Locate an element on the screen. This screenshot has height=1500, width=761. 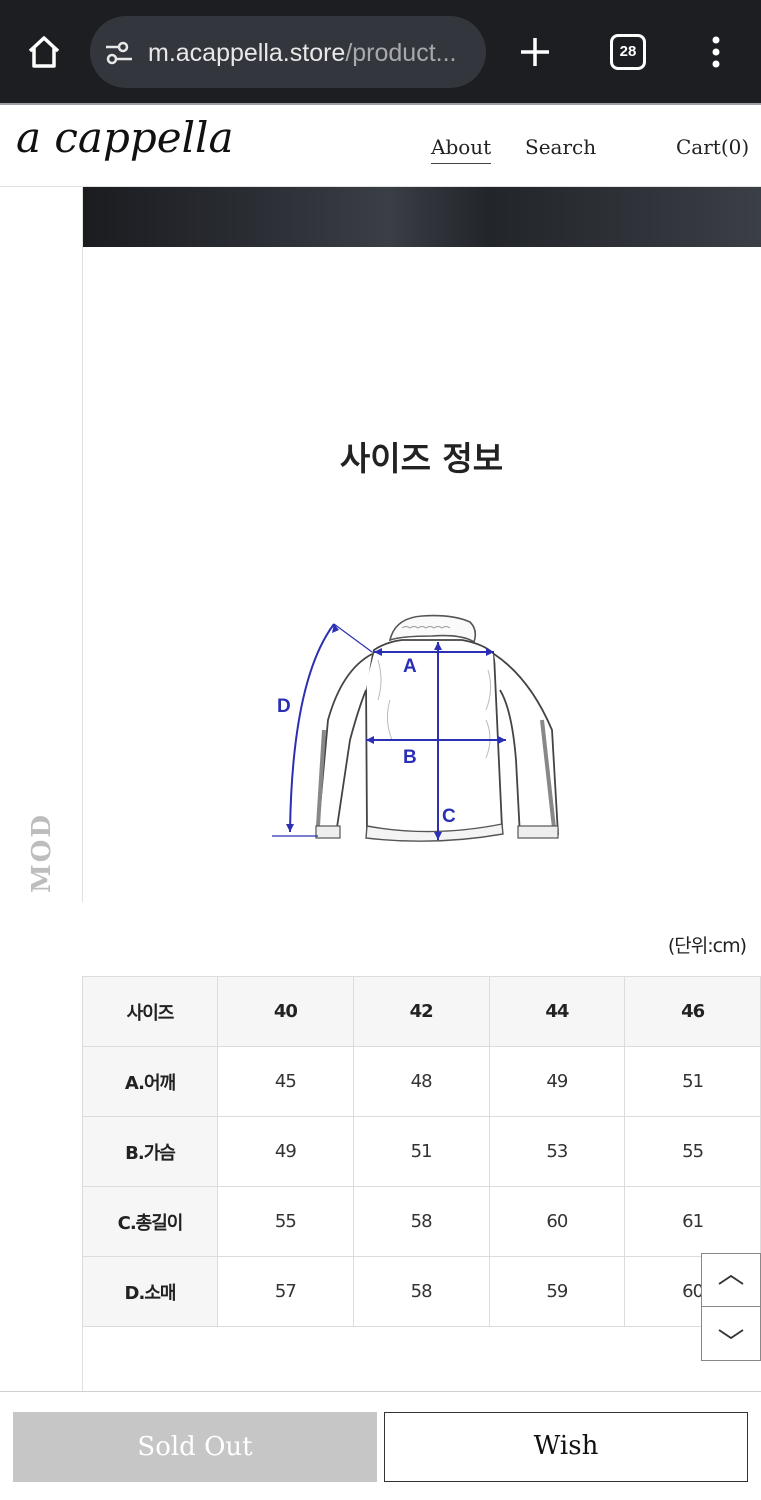
site-settings-icon is located at coordinates (120, 53).